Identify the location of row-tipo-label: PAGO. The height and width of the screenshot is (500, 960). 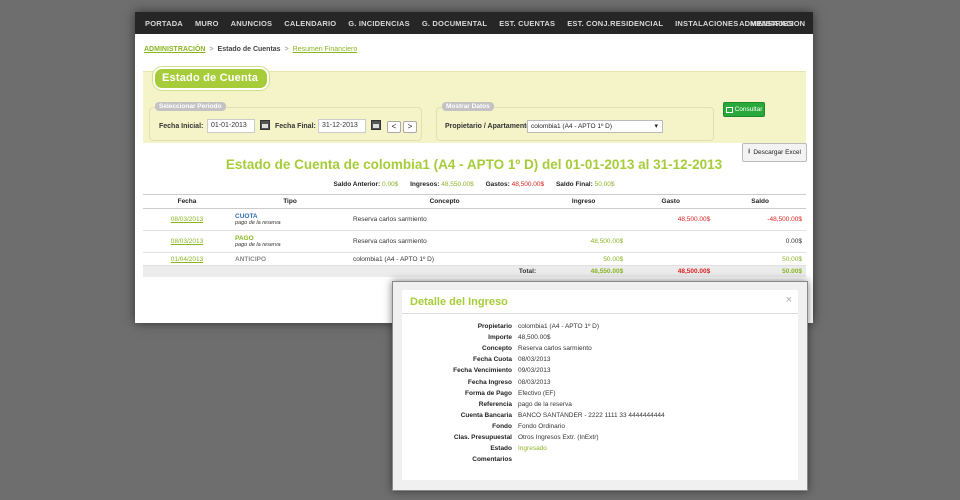
(244, 238).